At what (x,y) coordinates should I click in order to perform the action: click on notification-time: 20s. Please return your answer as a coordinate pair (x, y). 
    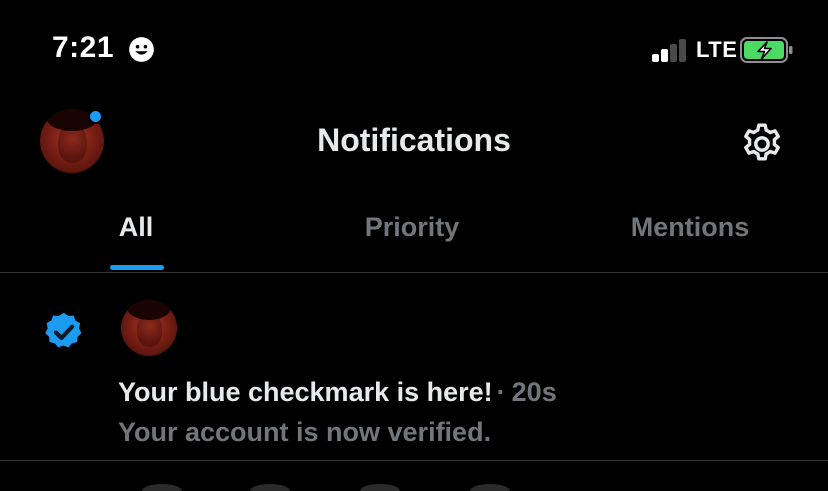
    Looking at the image, I should click on (534, 392).